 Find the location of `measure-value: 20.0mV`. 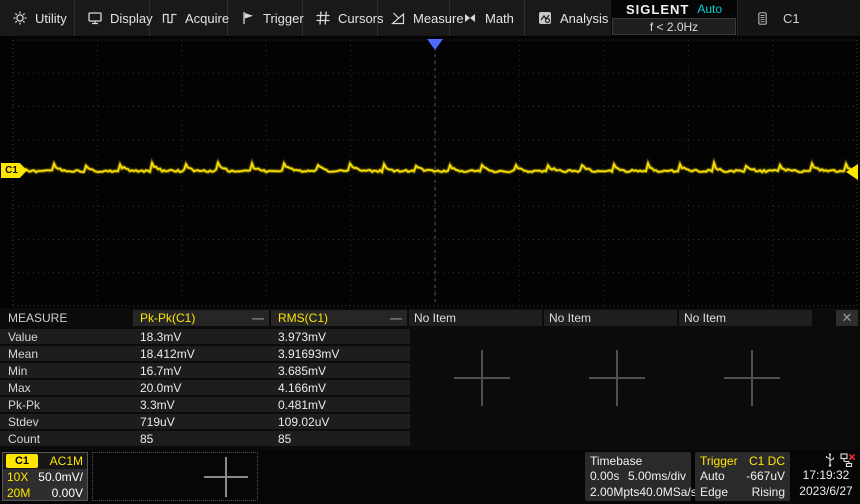

measure-value: 20.0mV is located at coordinates (161, 387).